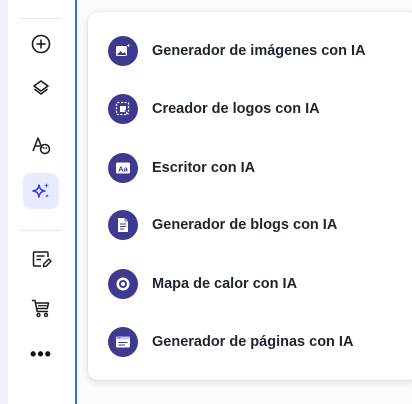 The image size is (412, 404). Describe the element at coordinates (258, 168) in the screenshot. I see `menu-item-text-writer: Aa Escritor con IA` at that location.